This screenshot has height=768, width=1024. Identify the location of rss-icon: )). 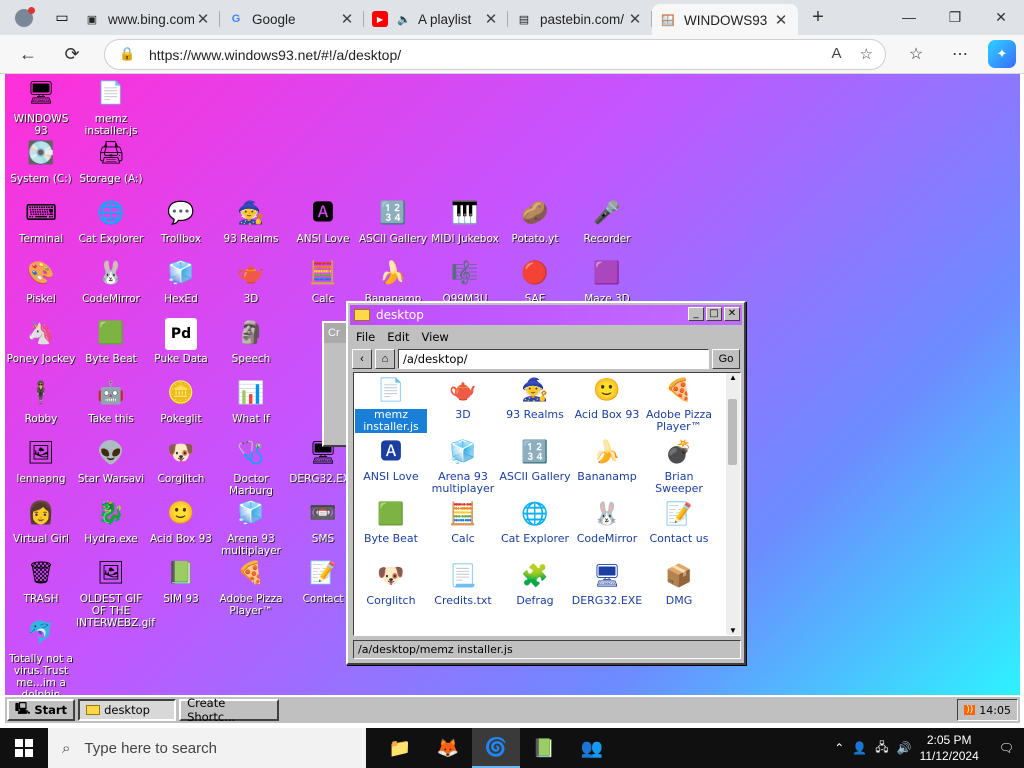
(970, 710).